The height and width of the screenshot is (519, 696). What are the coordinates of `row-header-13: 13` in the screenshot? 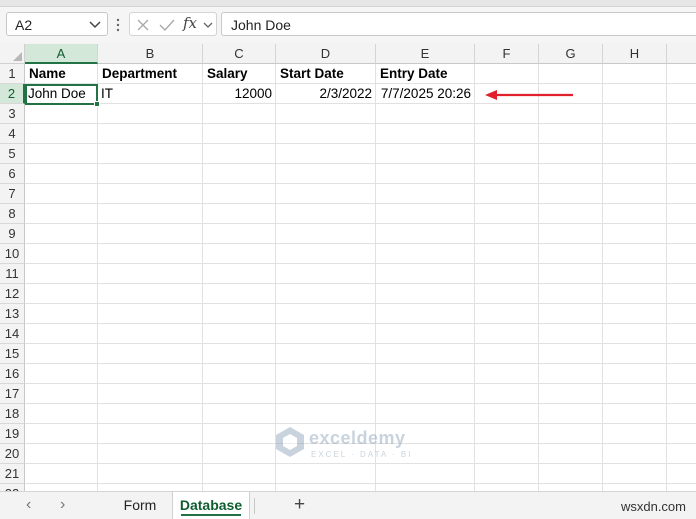 It's located at (12, 314).